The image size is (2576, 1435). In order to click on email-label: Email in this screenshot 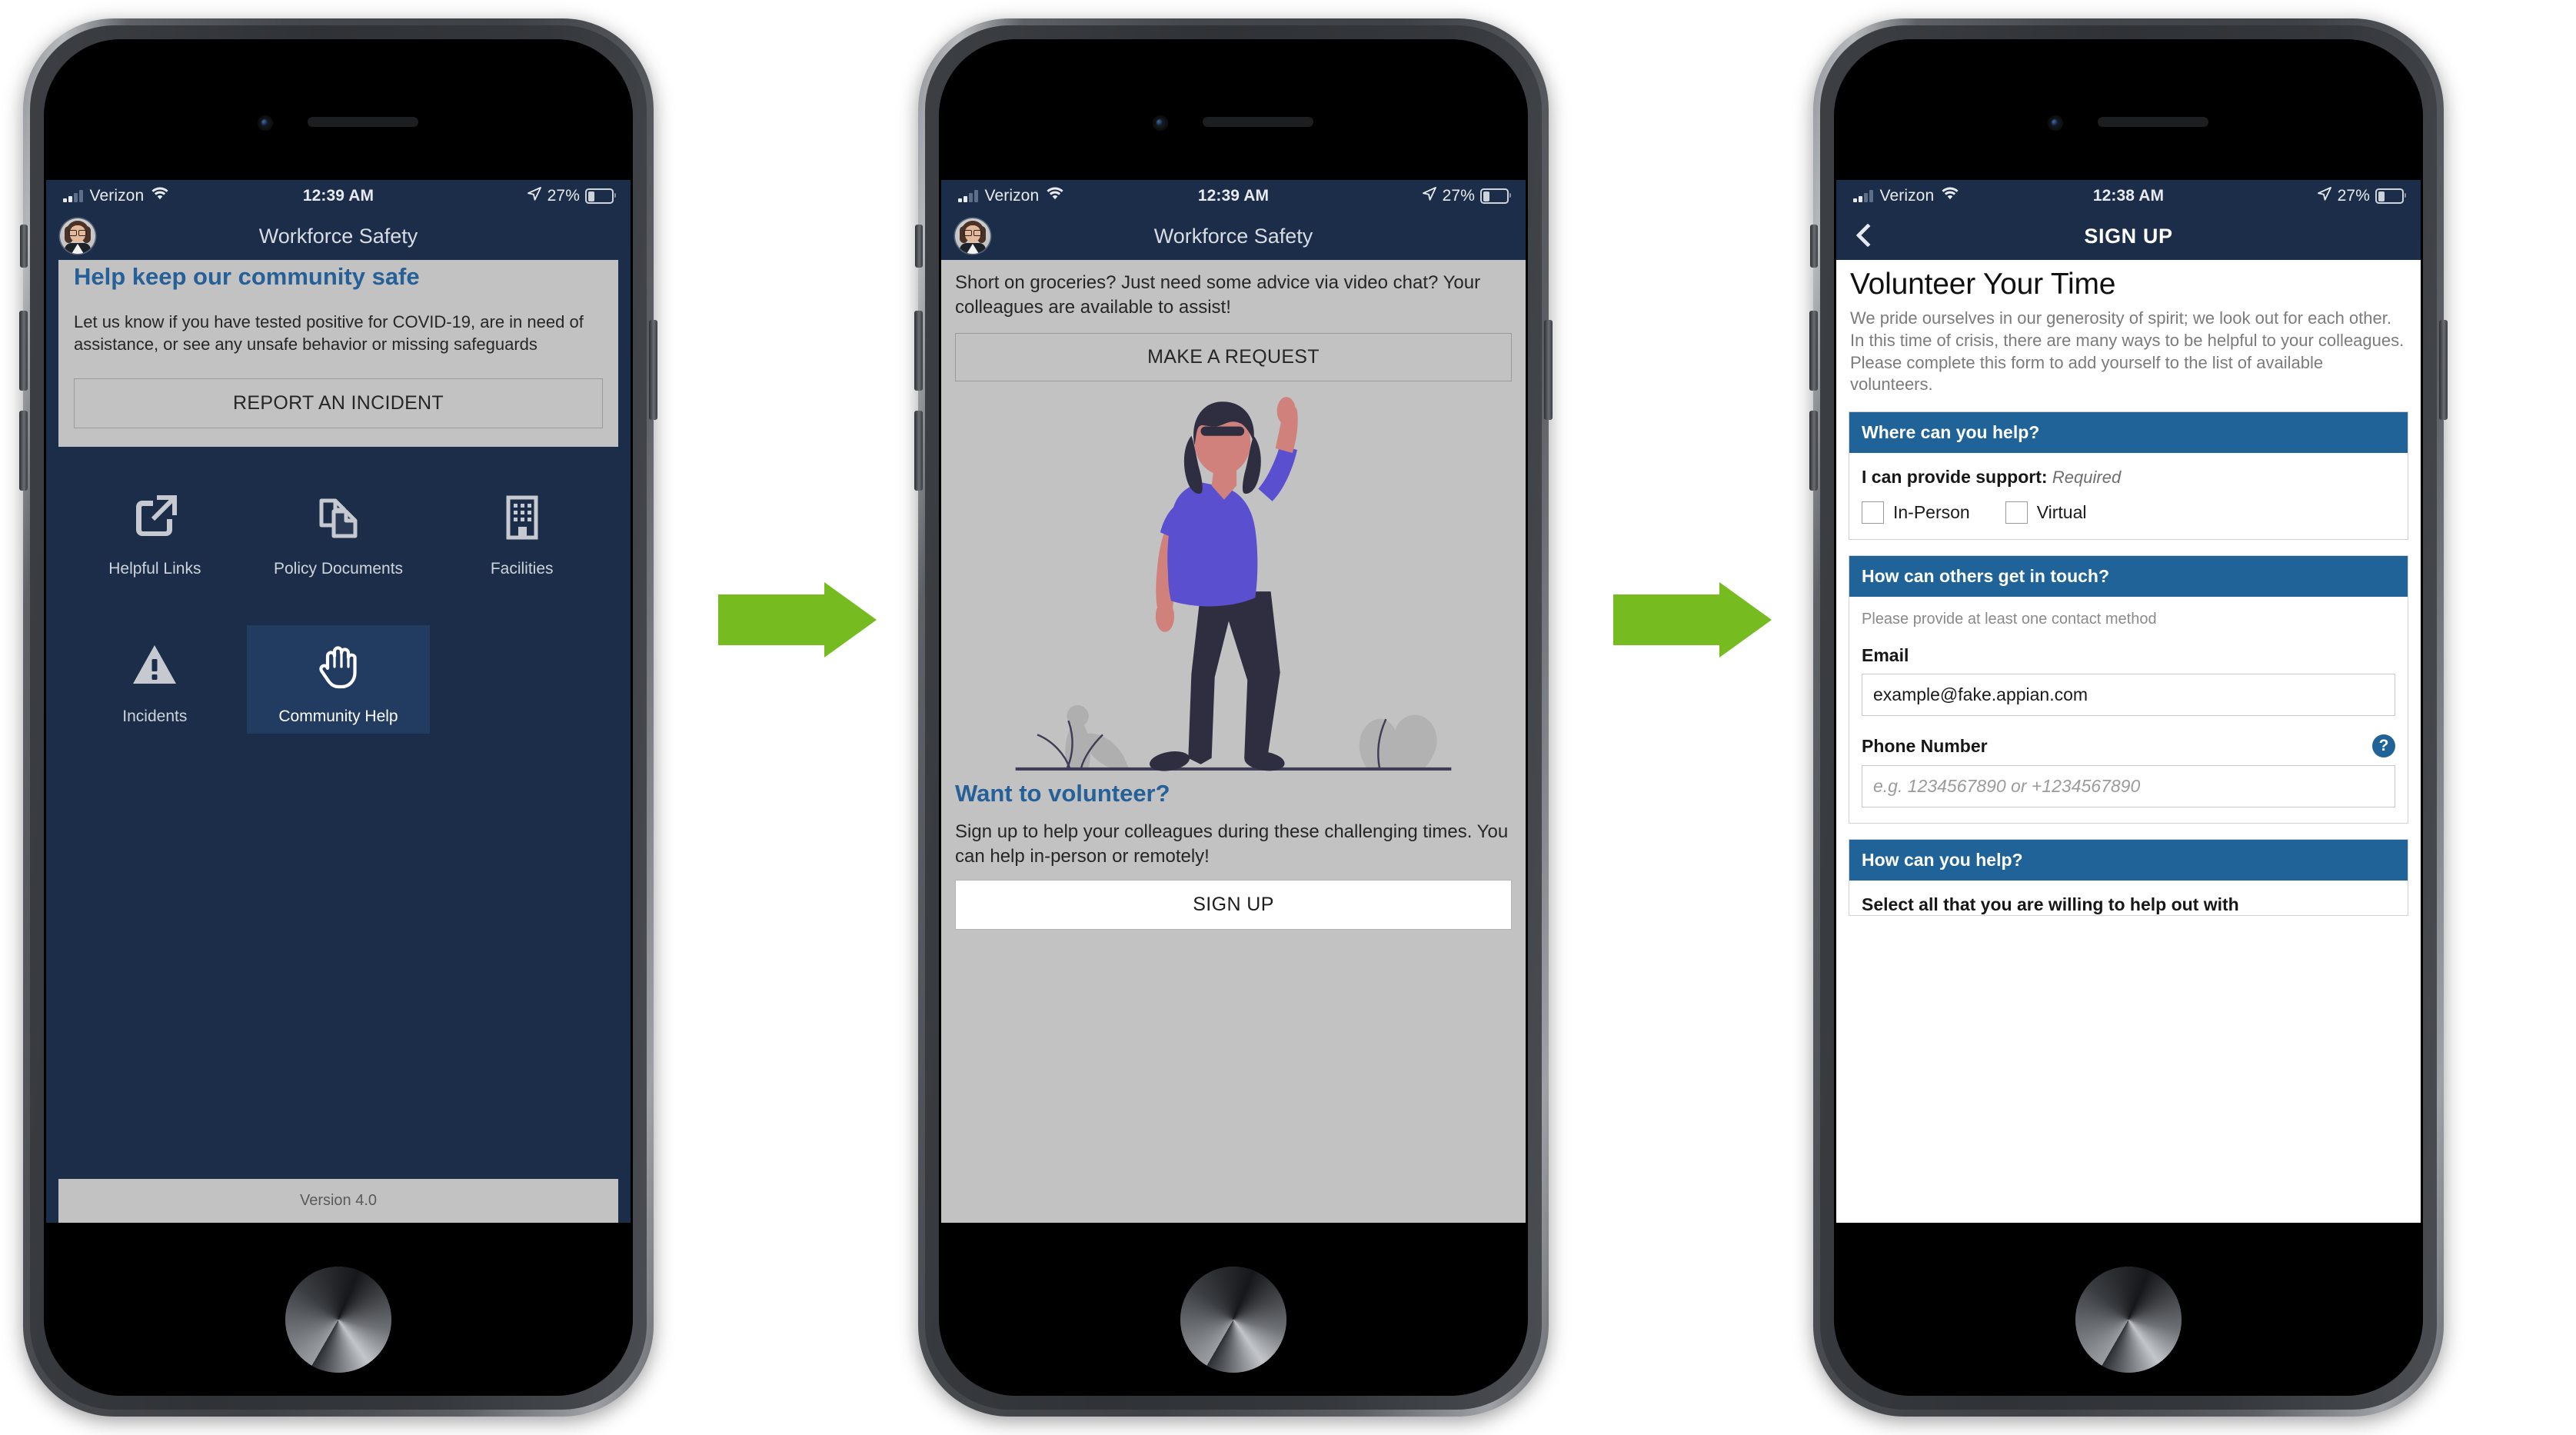, I will do `click(1886, 656)`.